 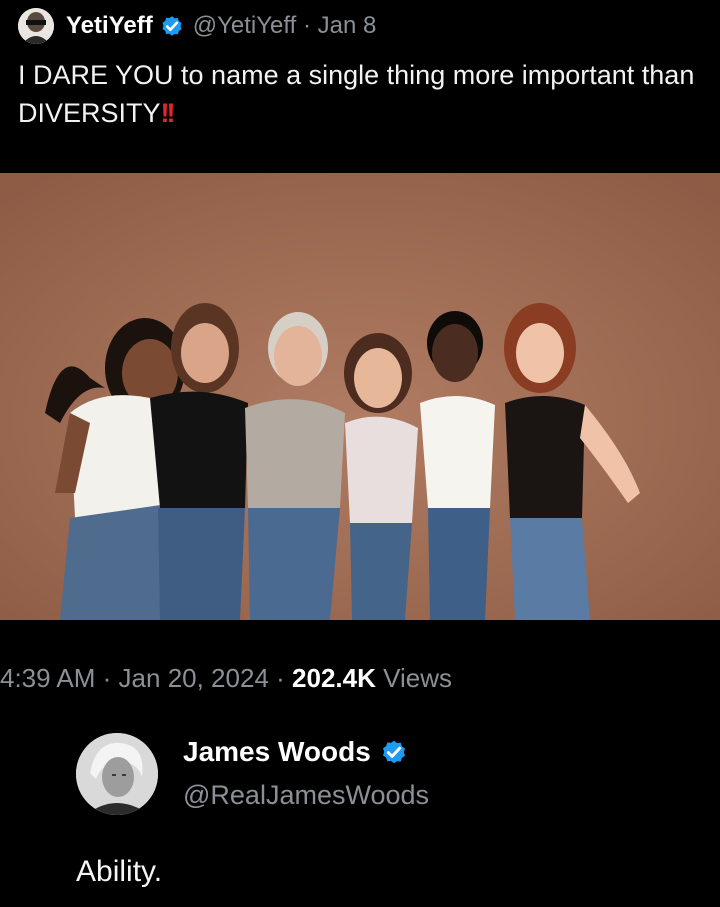 I want to click on author-handle-date: @YetiYeff · Jan 8, so click(x=285, y=26).